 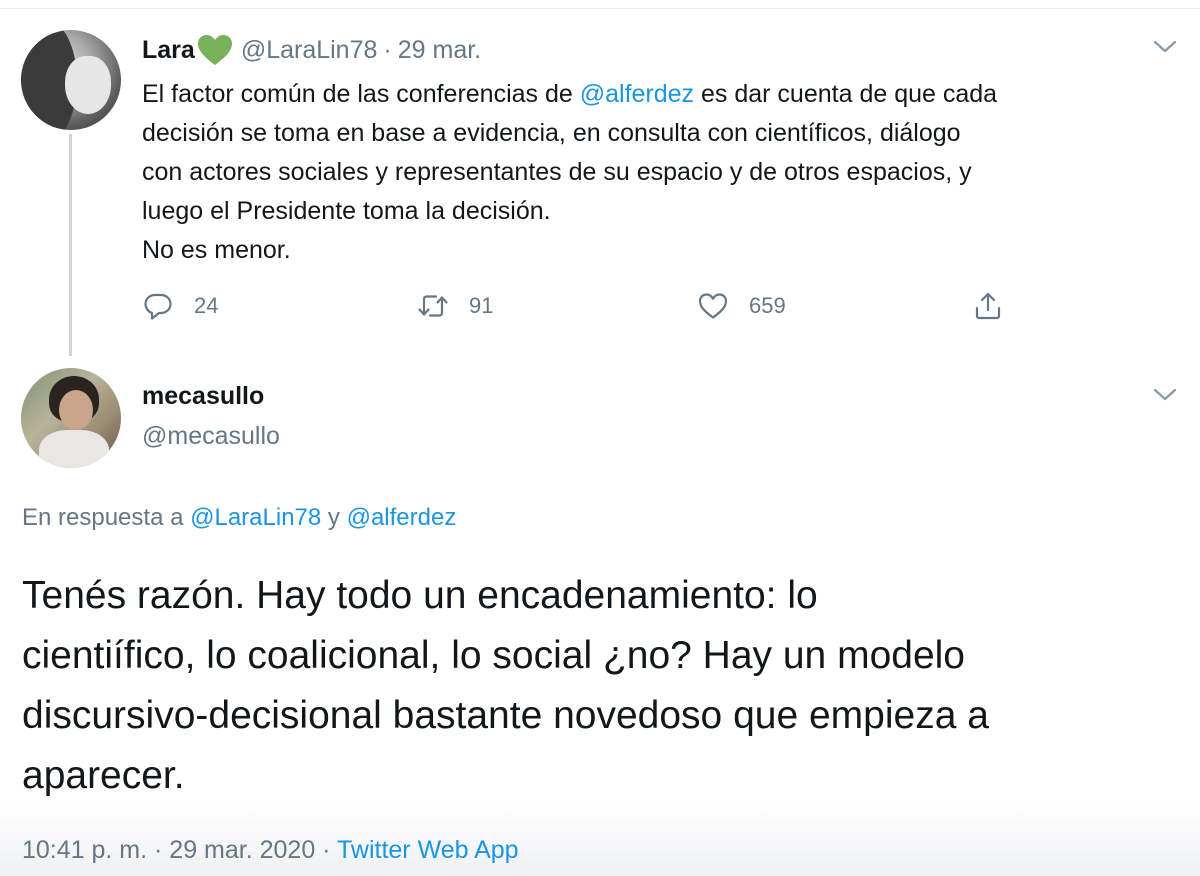 I want to click on tweet1-author-handle: @LaraLin78, so click(x=309, y=50).